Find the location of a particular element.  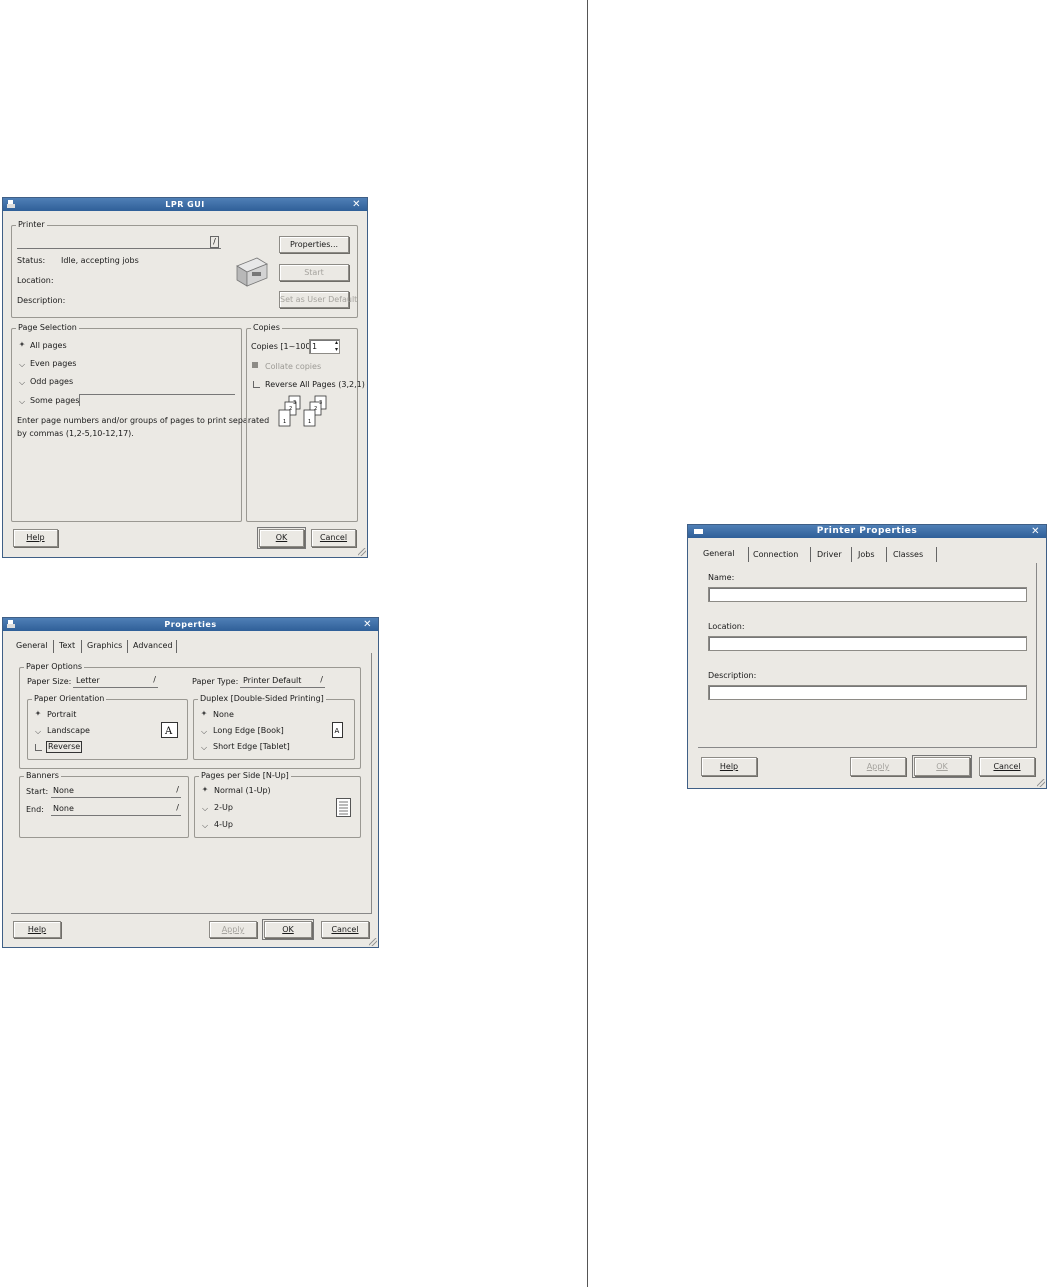

svg-text: 1 is located at coordinates (309, 422).